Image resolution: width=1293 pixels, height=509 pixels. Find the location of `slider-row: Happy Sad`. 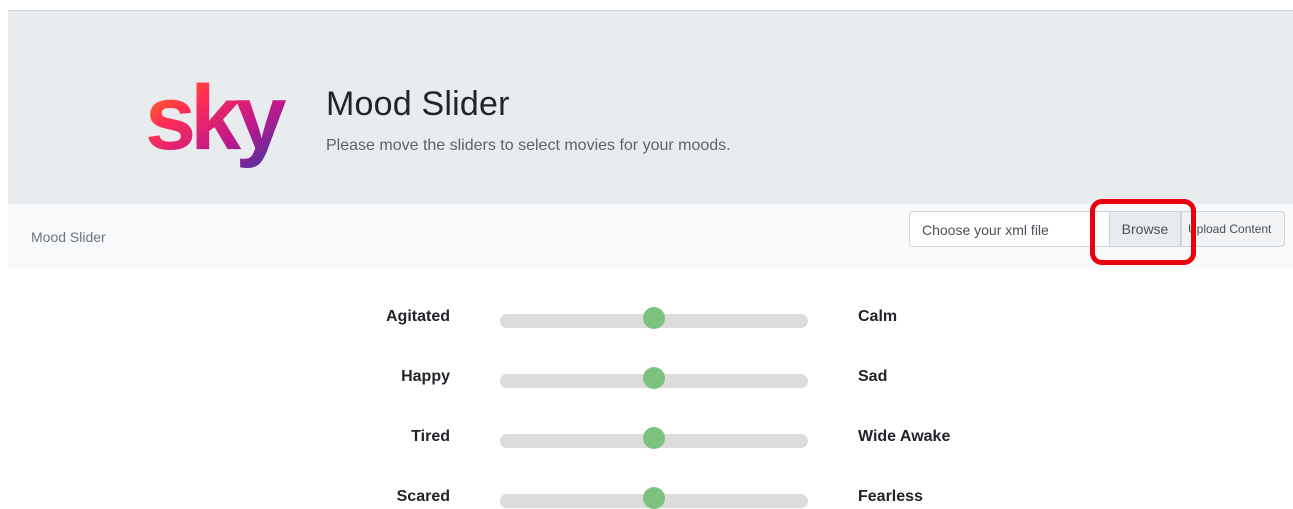

slider-row: Happy Sad is located at coordinates (646, 379).